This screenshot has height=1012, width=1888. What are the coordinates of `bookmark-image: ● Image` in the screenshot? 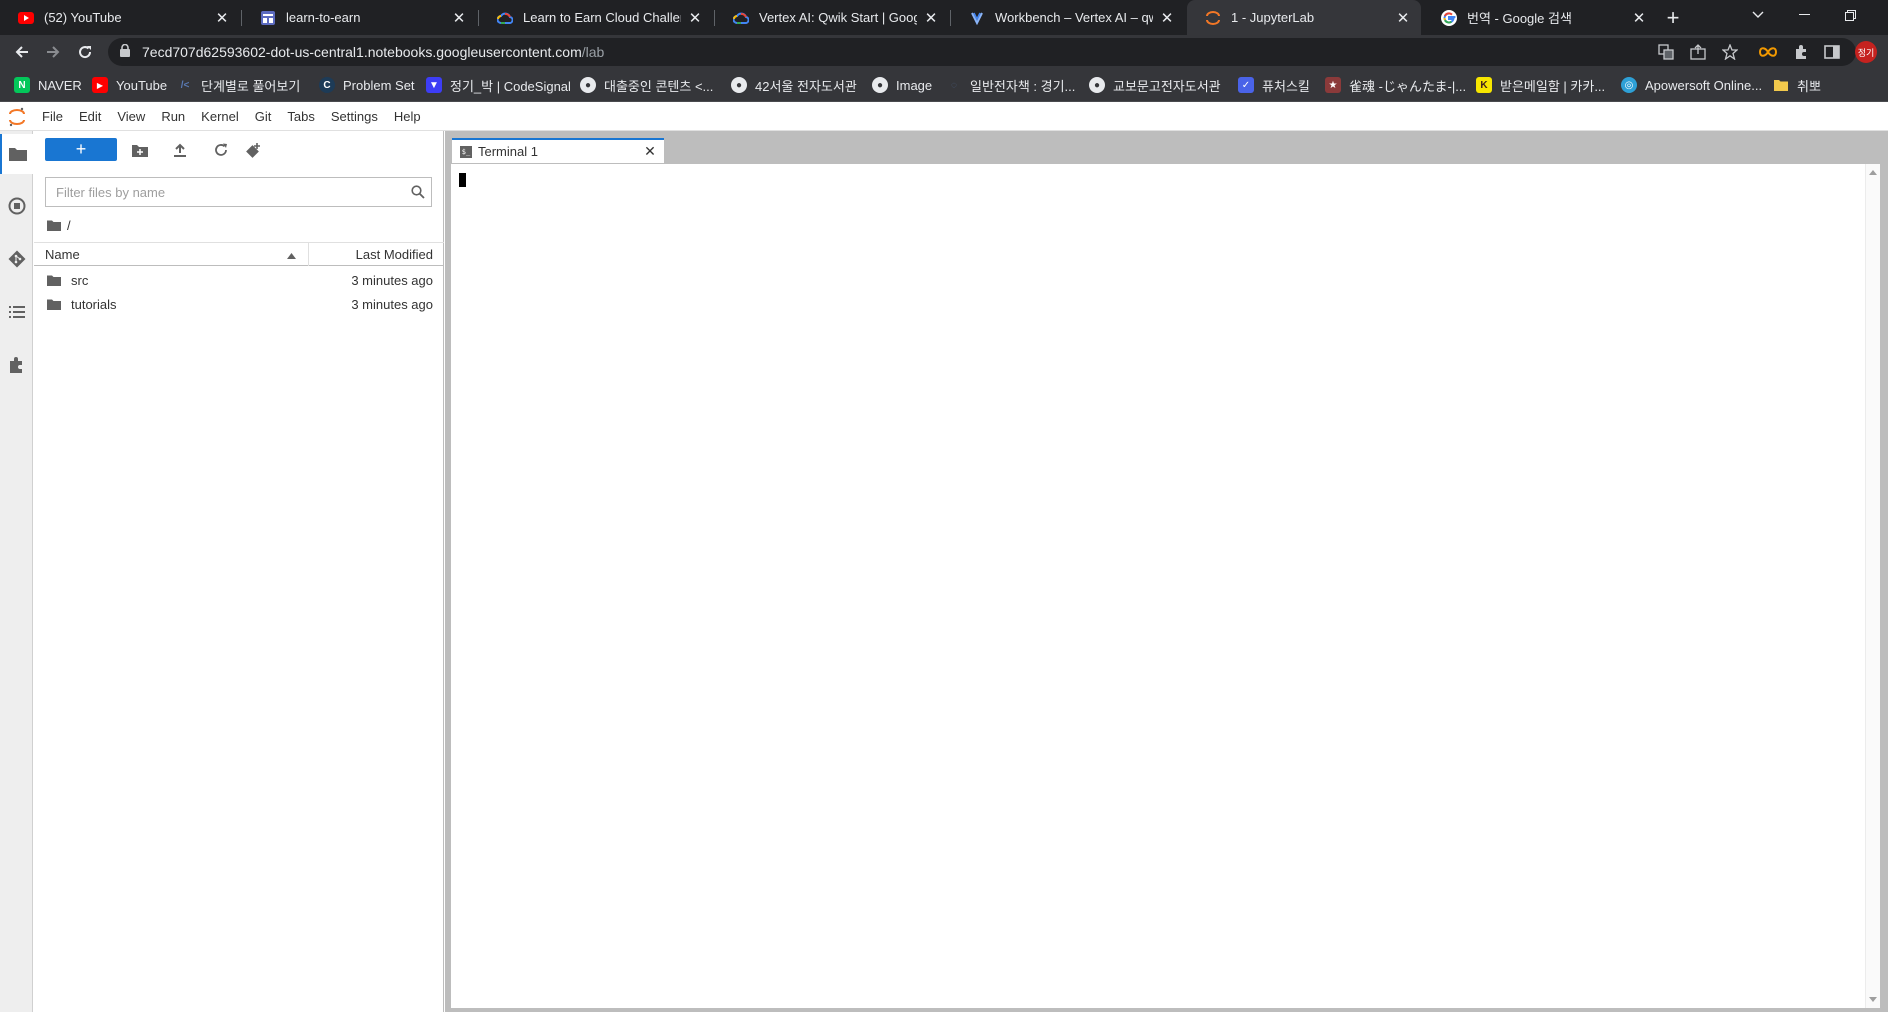 It's located at (902, 85).